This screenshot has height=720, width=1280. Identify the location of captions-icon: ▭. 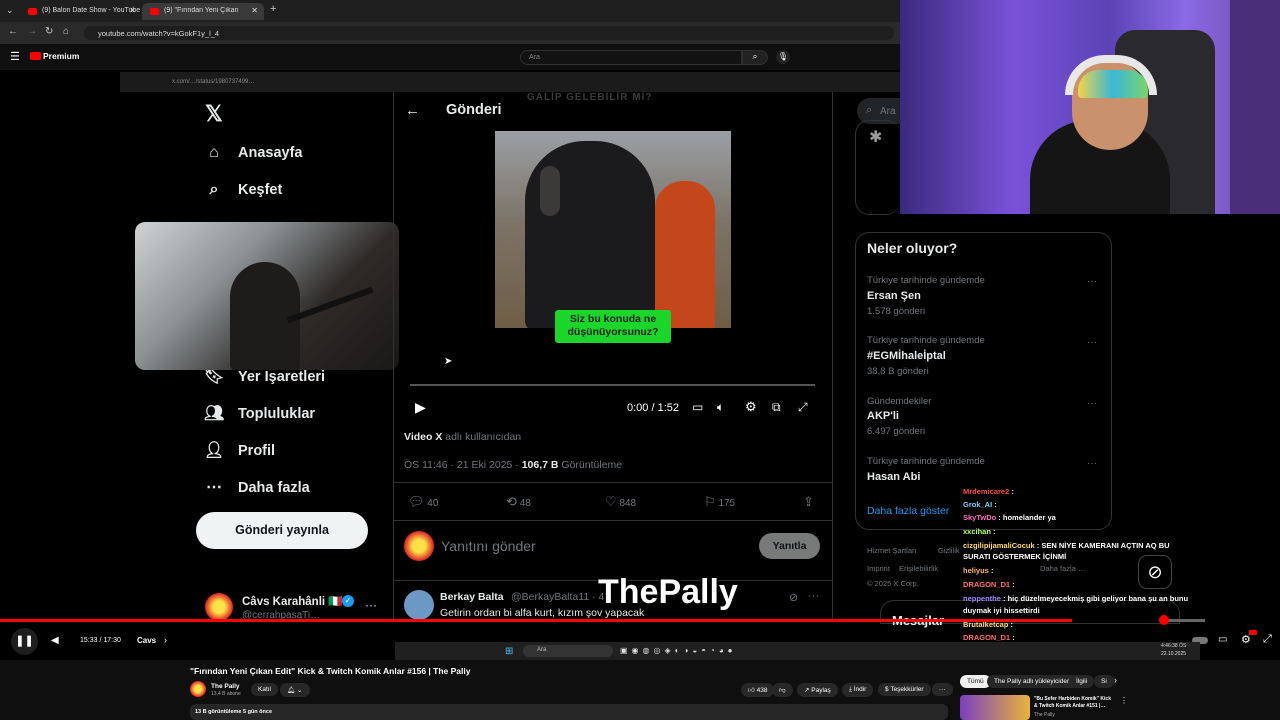
(697, 407).